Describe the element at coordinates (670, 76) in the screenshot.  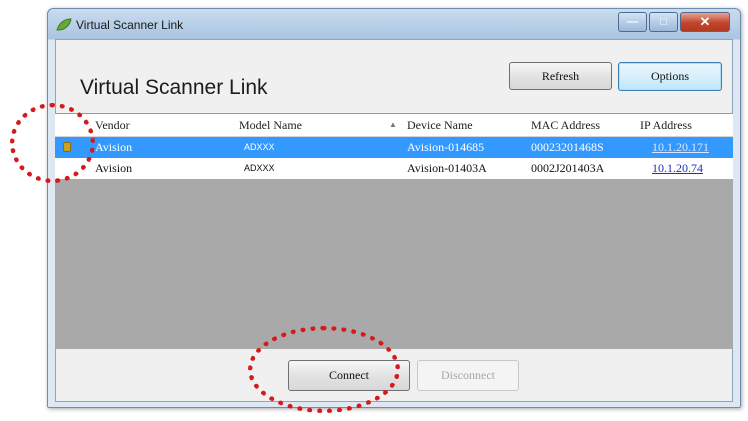
I see `options-button: Options` at that location.